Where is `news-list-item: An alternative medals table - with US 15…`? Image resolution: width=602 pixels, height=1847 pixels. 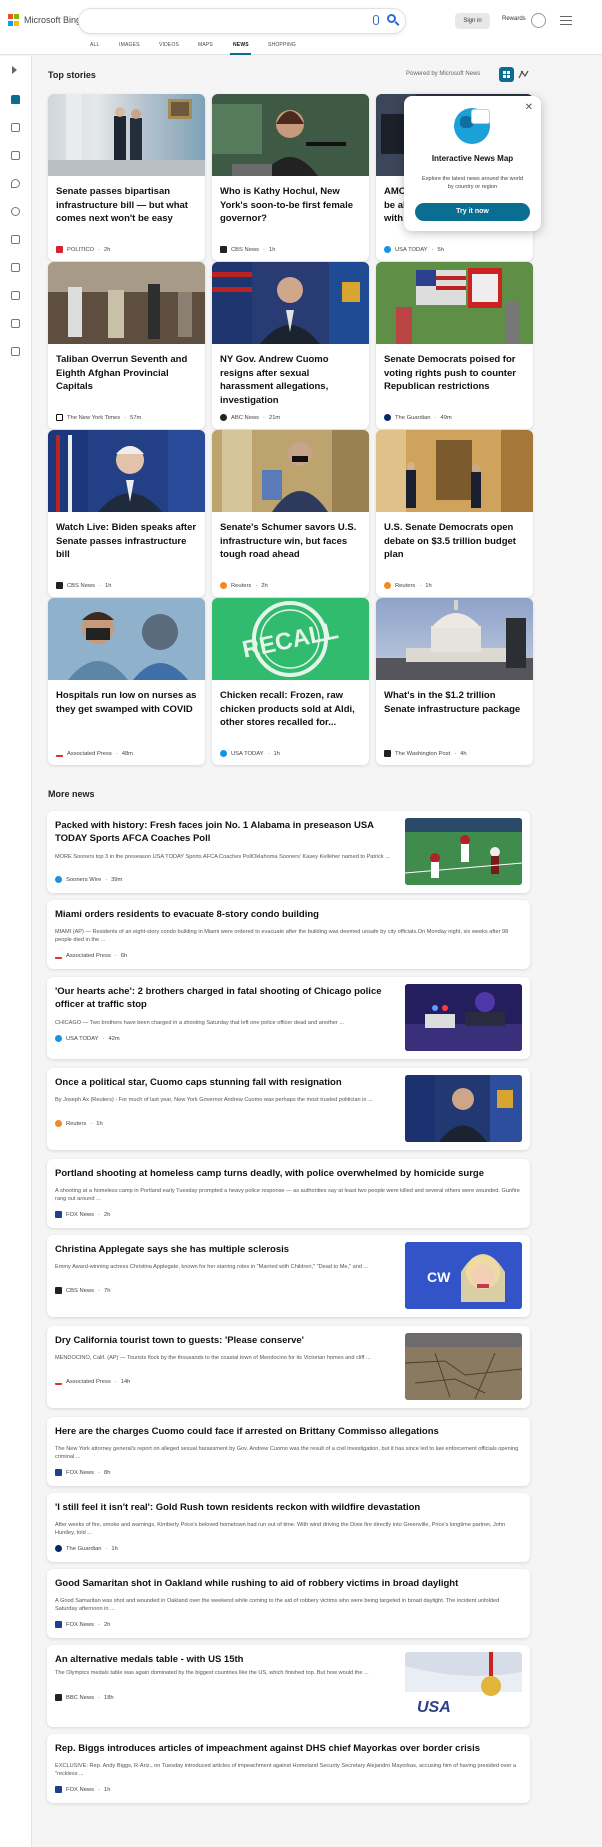 news-list-item: An alternative medals table - with US 15… is located at coordinates (288, 1686).